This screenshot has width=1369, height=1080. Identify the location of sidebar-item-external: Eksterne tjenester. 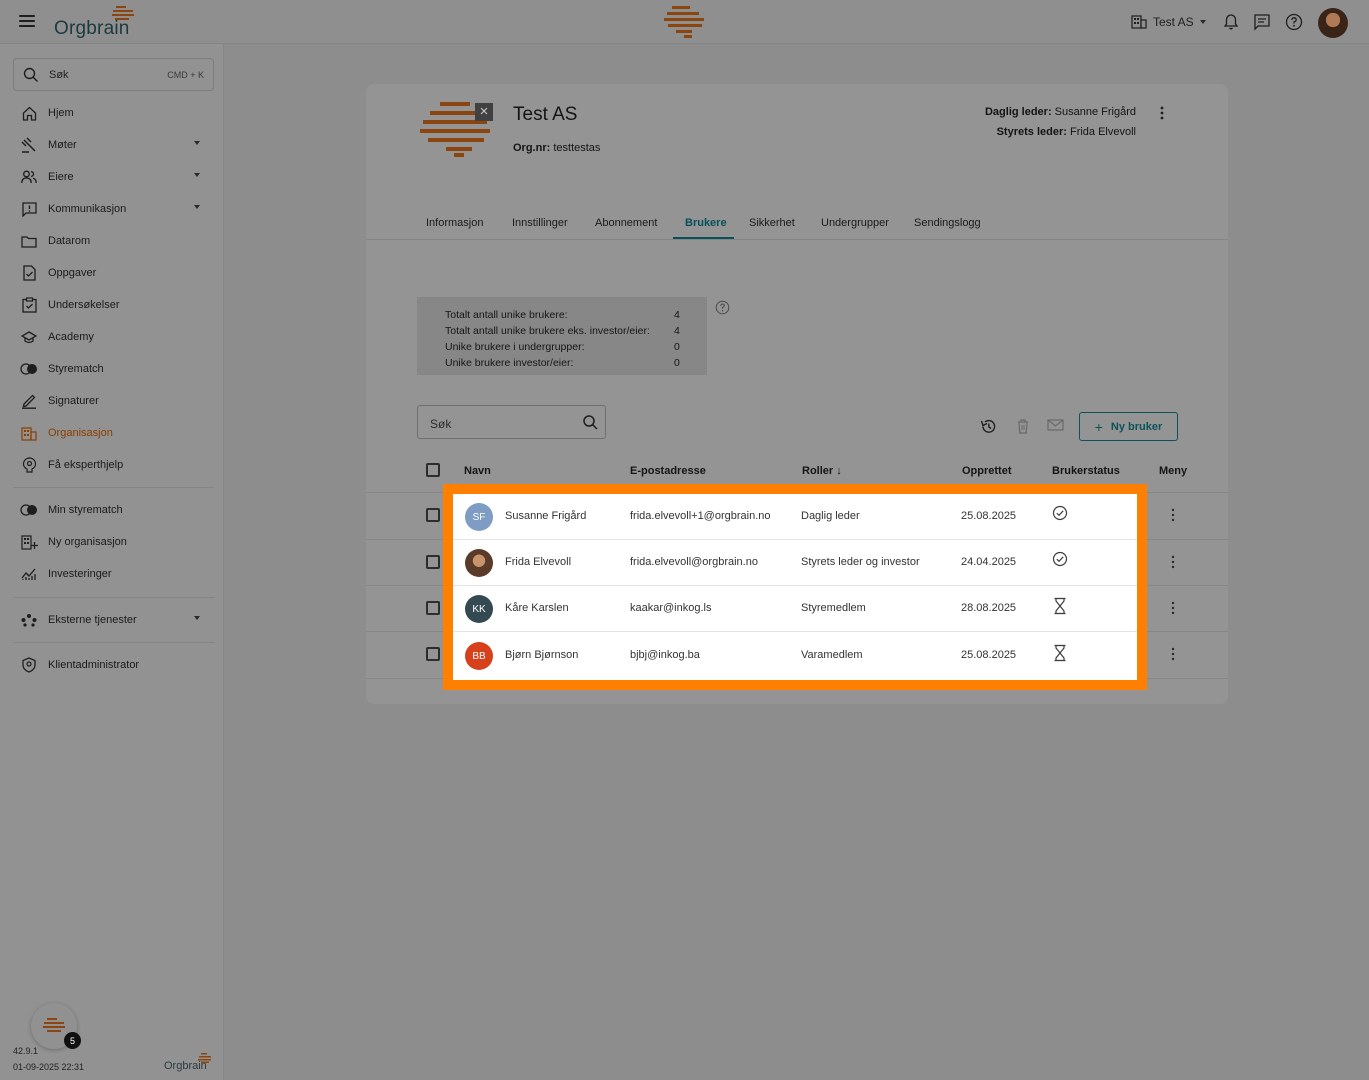
(113, 620).